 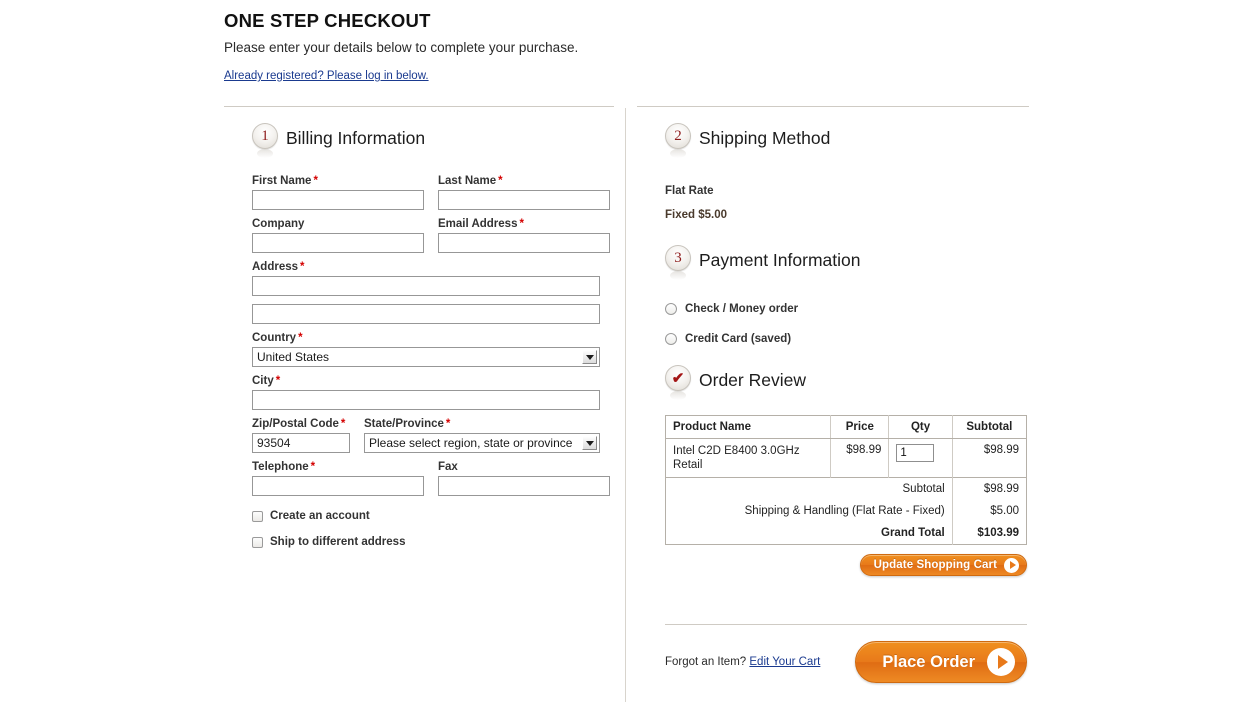 What do you see at coordinates (752, 380) in the screenshot?
I see `order-review-title: Order Review` at bounding box center [752, 380].